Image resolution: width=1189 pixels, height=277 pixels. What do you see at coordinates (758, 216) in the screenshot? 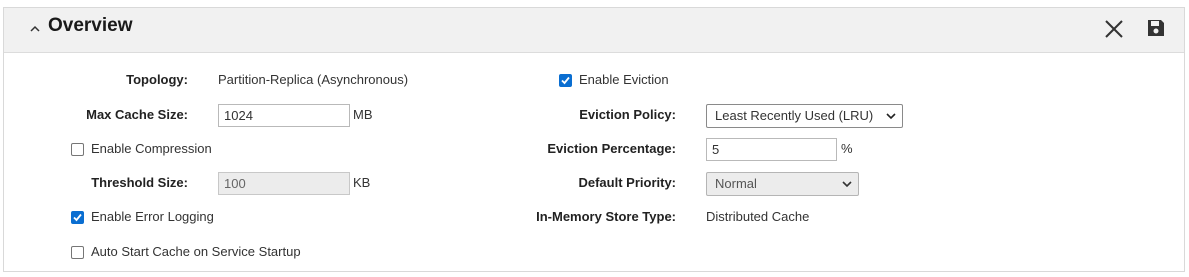
I see `in-memory-store-type-value: Distributed Cache` at bounding box center [758, 216].